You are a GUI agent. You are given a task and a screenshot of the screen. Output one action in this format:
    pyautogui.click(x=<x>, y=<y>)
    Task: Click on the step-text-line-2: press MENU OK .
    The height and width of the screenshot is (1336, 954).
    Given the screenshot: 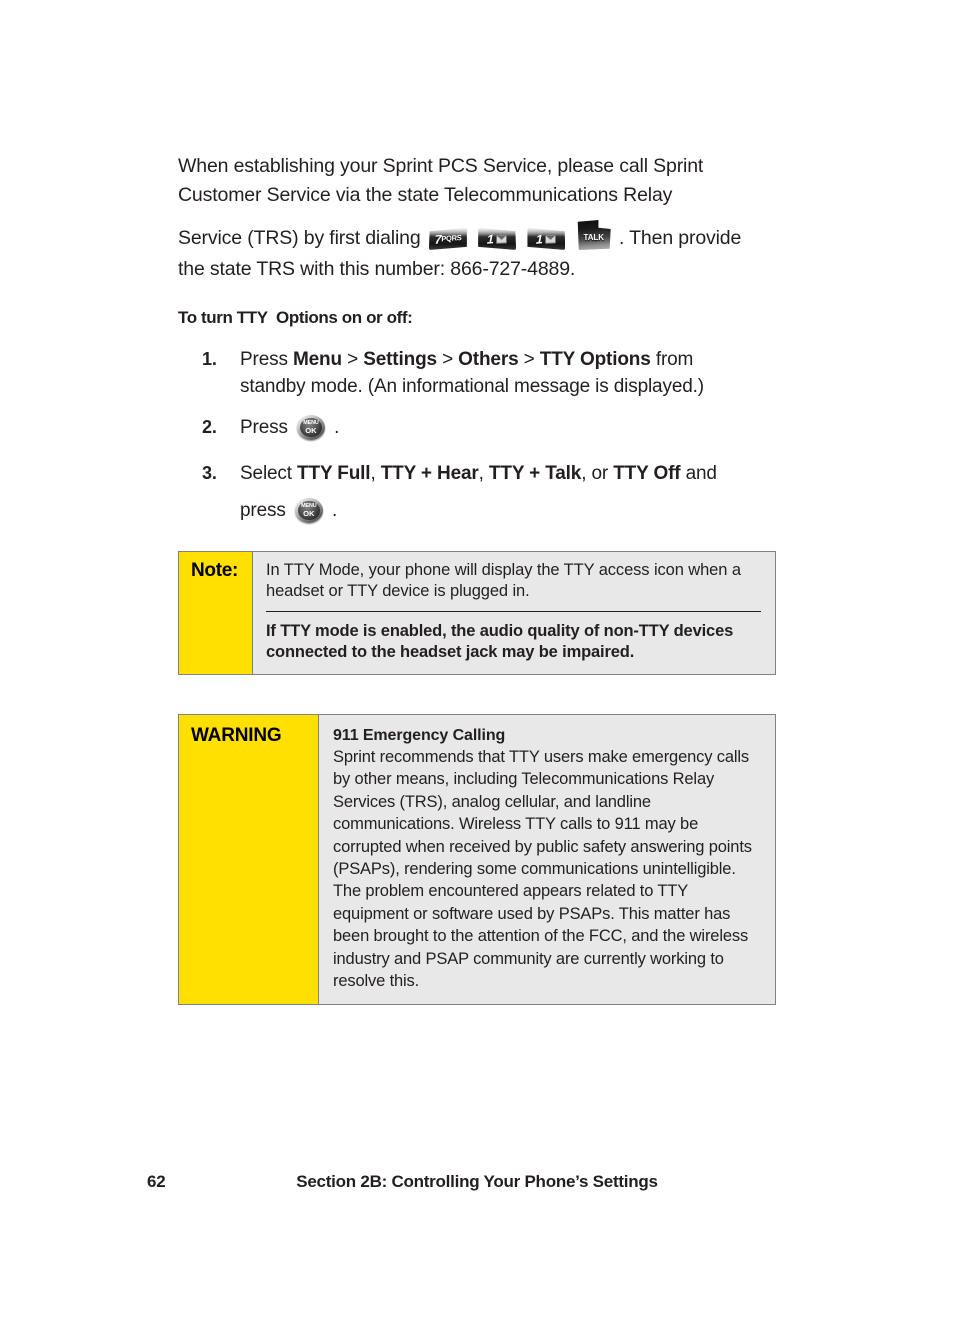 What is the action you would take?
    pyautogui.click(x=289, y=510)
    